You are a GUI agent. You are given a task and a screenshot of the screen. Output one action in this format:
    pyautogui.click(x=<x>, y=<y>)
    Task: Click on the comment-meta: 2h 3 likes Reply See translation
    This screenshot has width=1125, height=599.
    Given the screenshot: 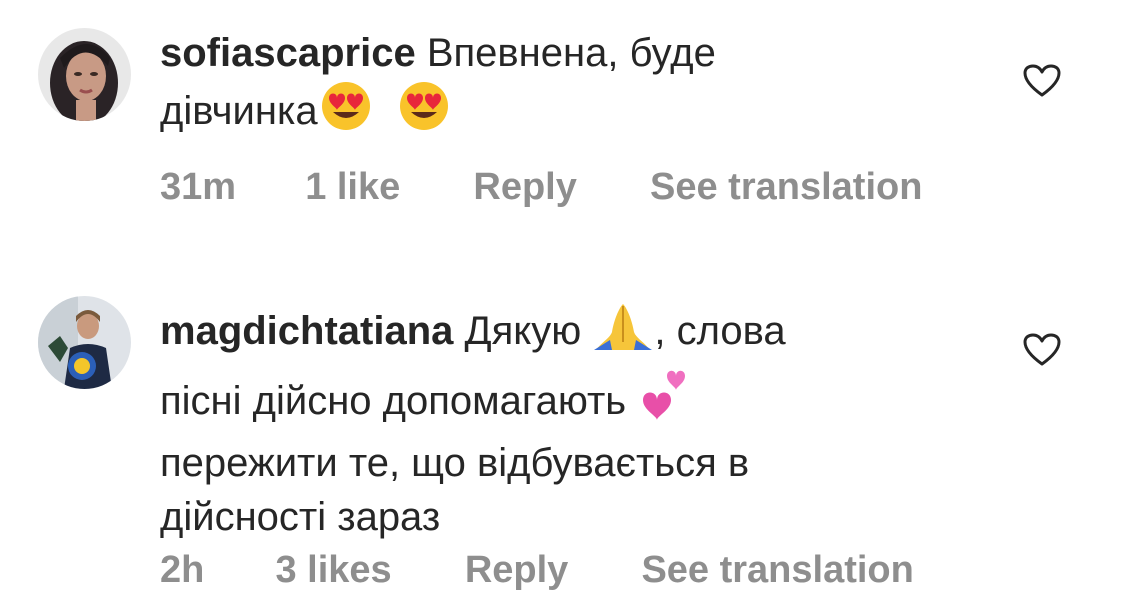 What is the action you would take?
    pyautogui.click(x=537, y=570)
    